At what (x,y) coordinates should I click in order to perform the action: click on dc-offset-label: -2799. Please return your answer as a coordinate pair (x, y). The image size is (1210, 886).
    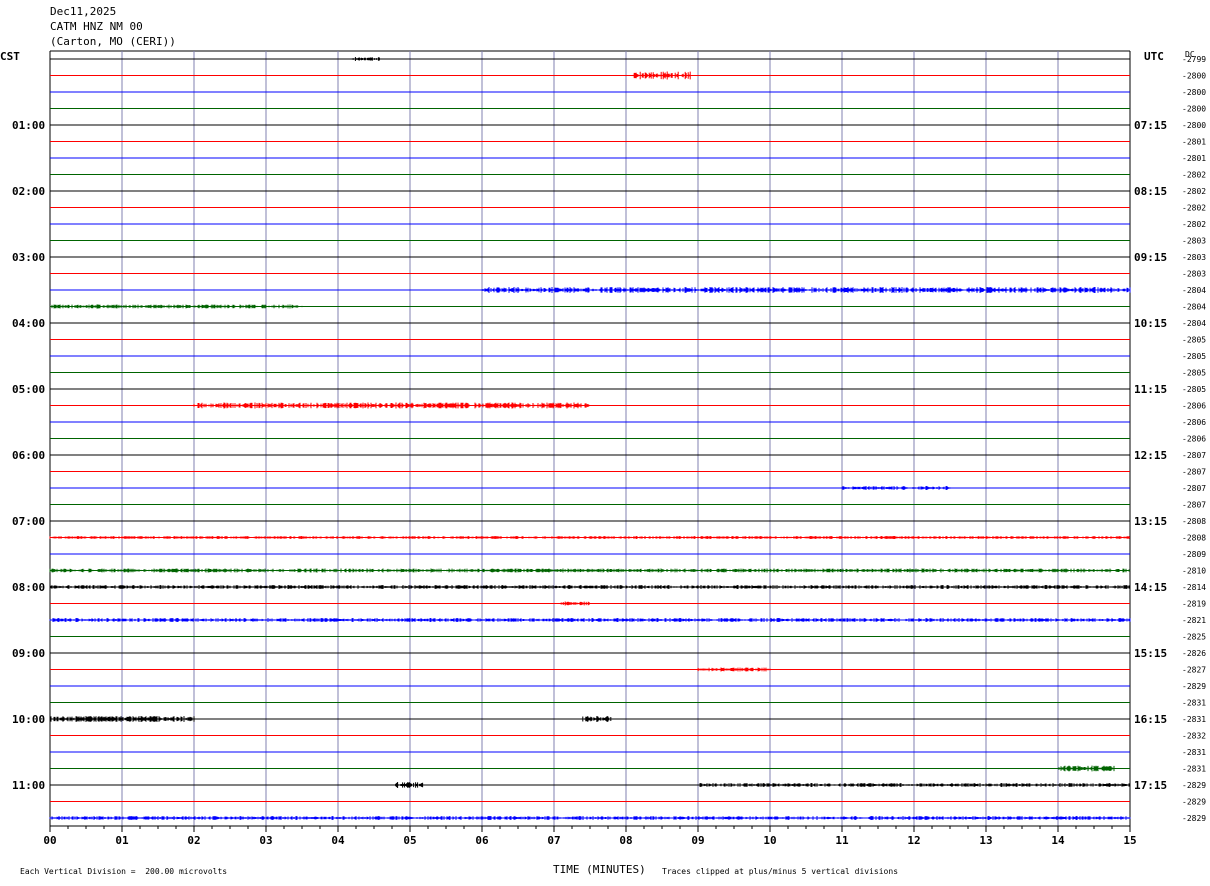
    Looking at the image, I should click on (1194, 59).